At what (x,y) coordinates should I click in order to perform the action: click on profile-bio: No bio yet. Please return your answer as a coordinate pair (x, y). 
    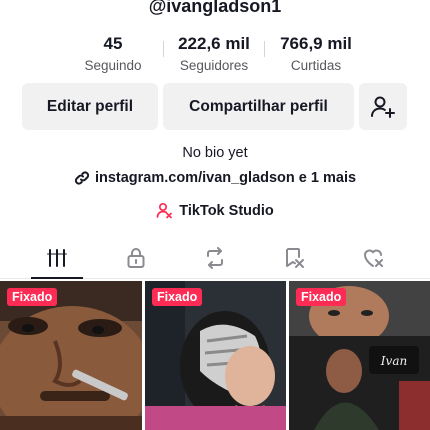
    Looking at the image, I should click on (215, 153).